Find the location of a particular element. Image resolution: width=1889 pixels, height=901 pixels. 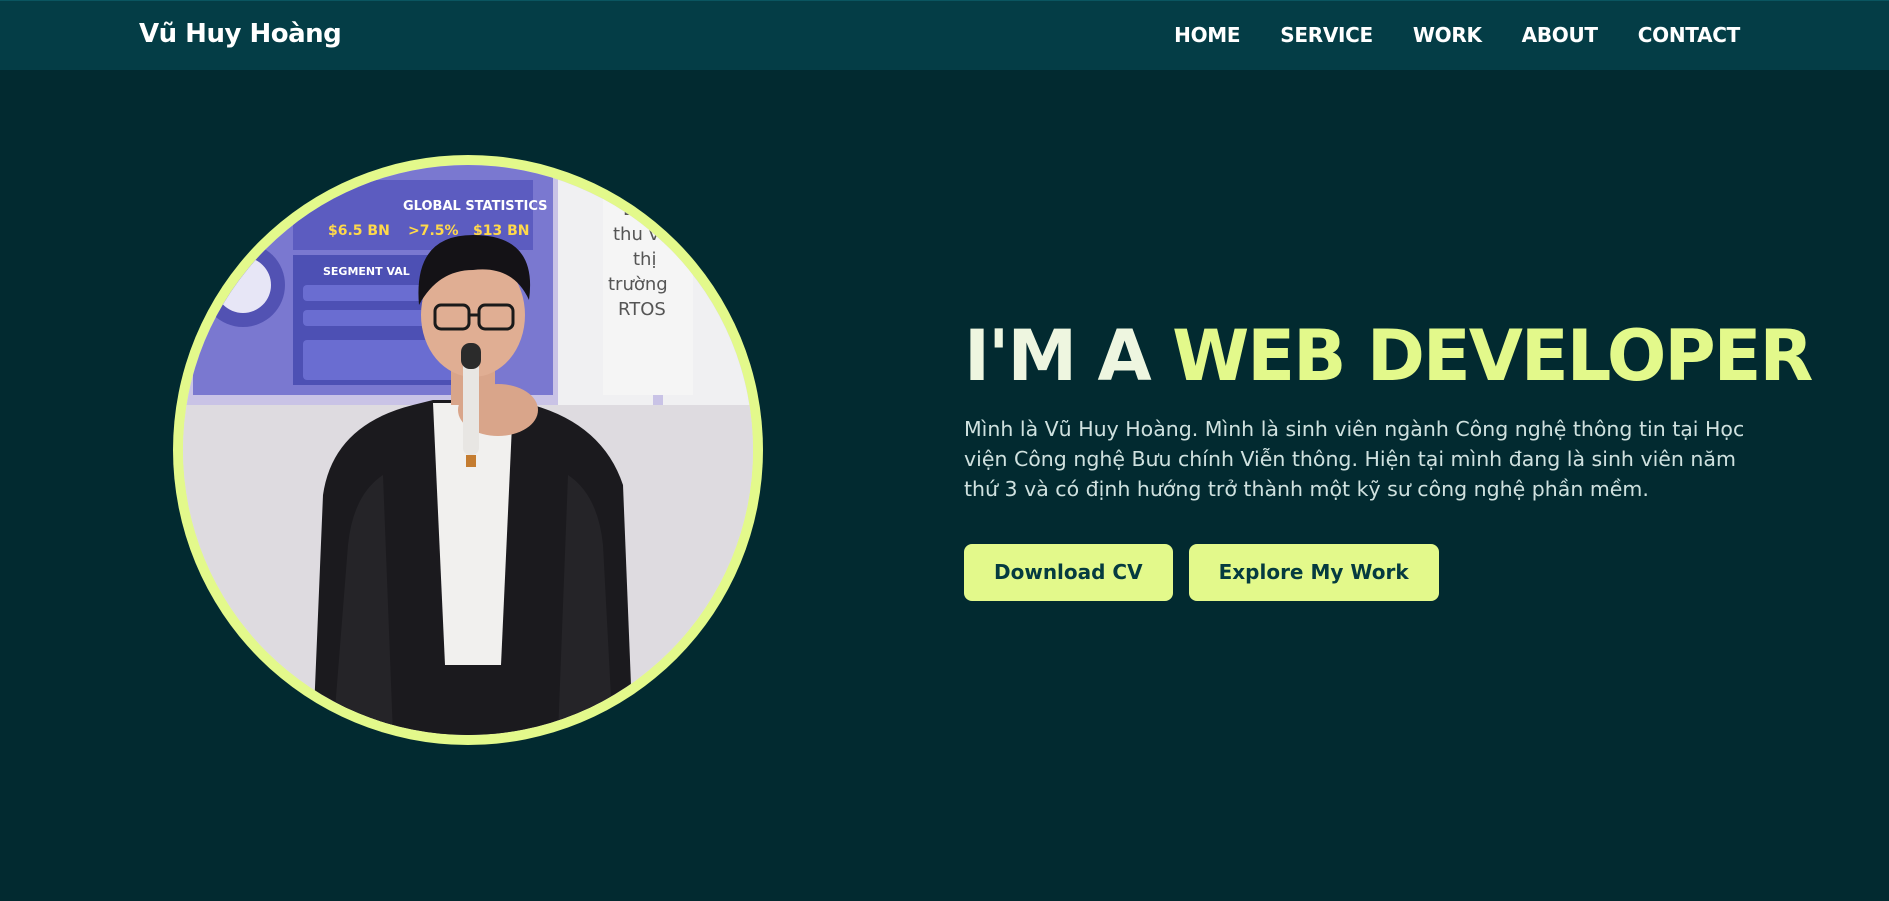

nav-link-service: SERVICE is located at coordinates (1326, 35).